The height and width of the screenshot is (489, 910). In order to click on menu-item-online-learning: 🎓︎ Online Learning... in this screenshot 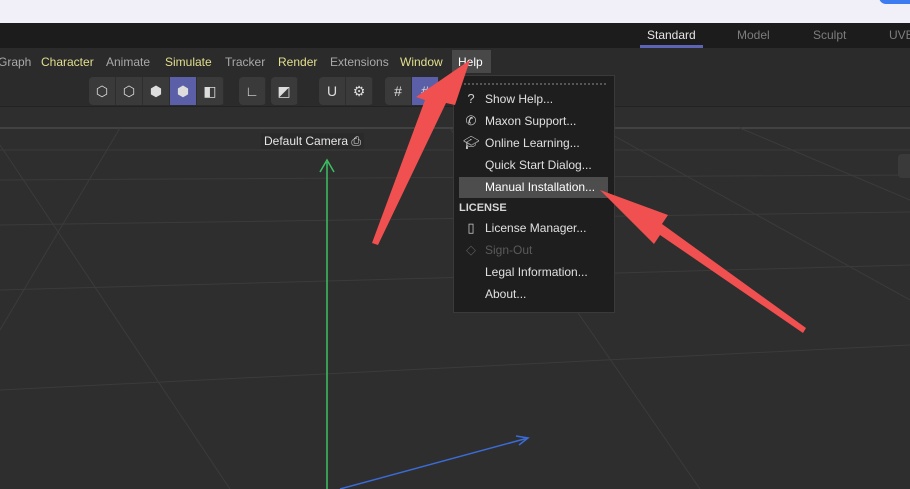, I will do `click(533, 143)`.